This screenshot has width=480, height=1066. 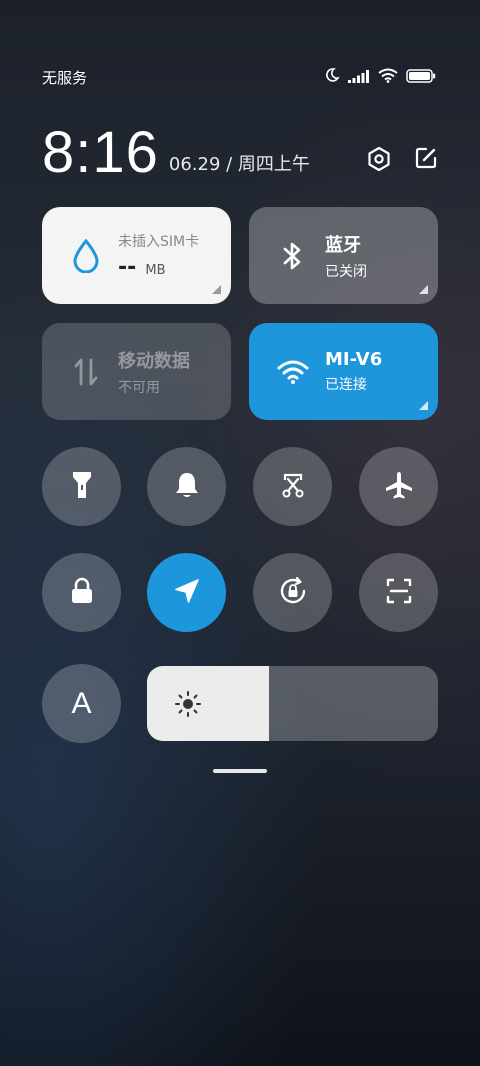 I want to click on bluetooth-title: 蓝牙, so click(x=343, y=245).